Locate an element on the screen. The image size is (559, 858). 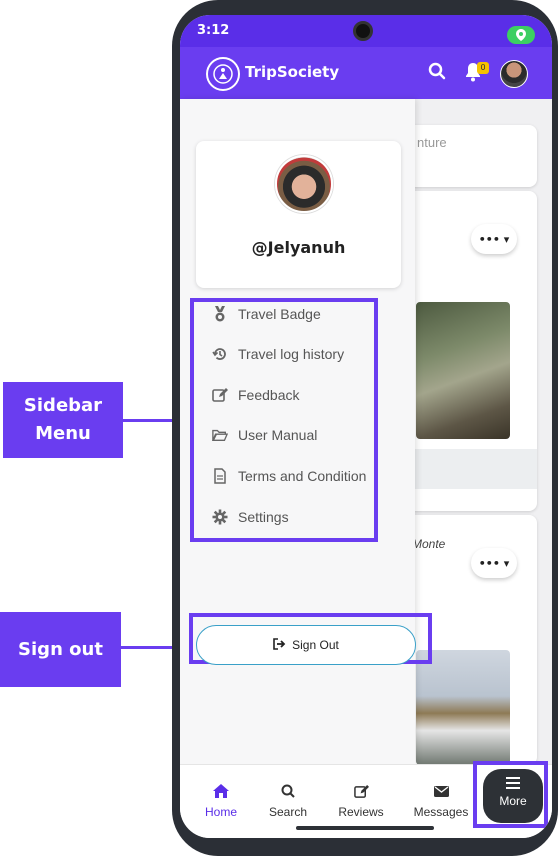
status-time: 3:12 is located at coordinates (213, 30).